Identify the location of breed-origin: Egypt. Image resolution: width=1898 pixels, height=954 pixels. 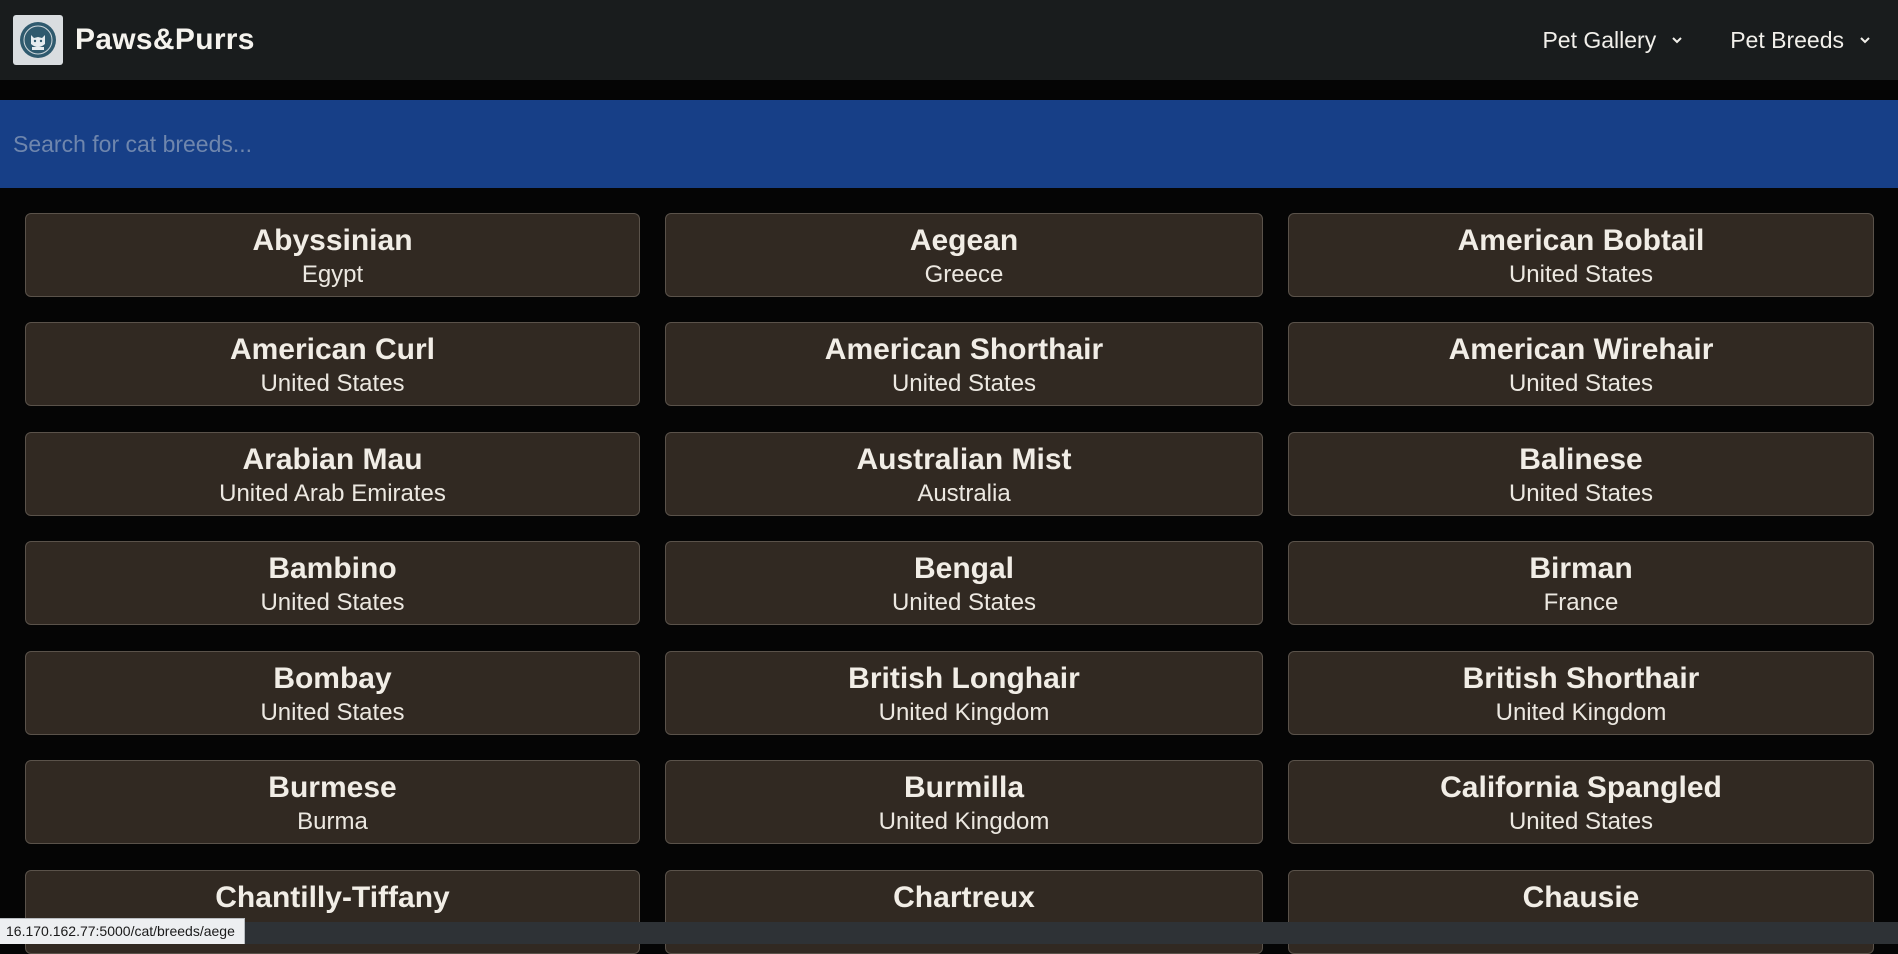
(332, 274).